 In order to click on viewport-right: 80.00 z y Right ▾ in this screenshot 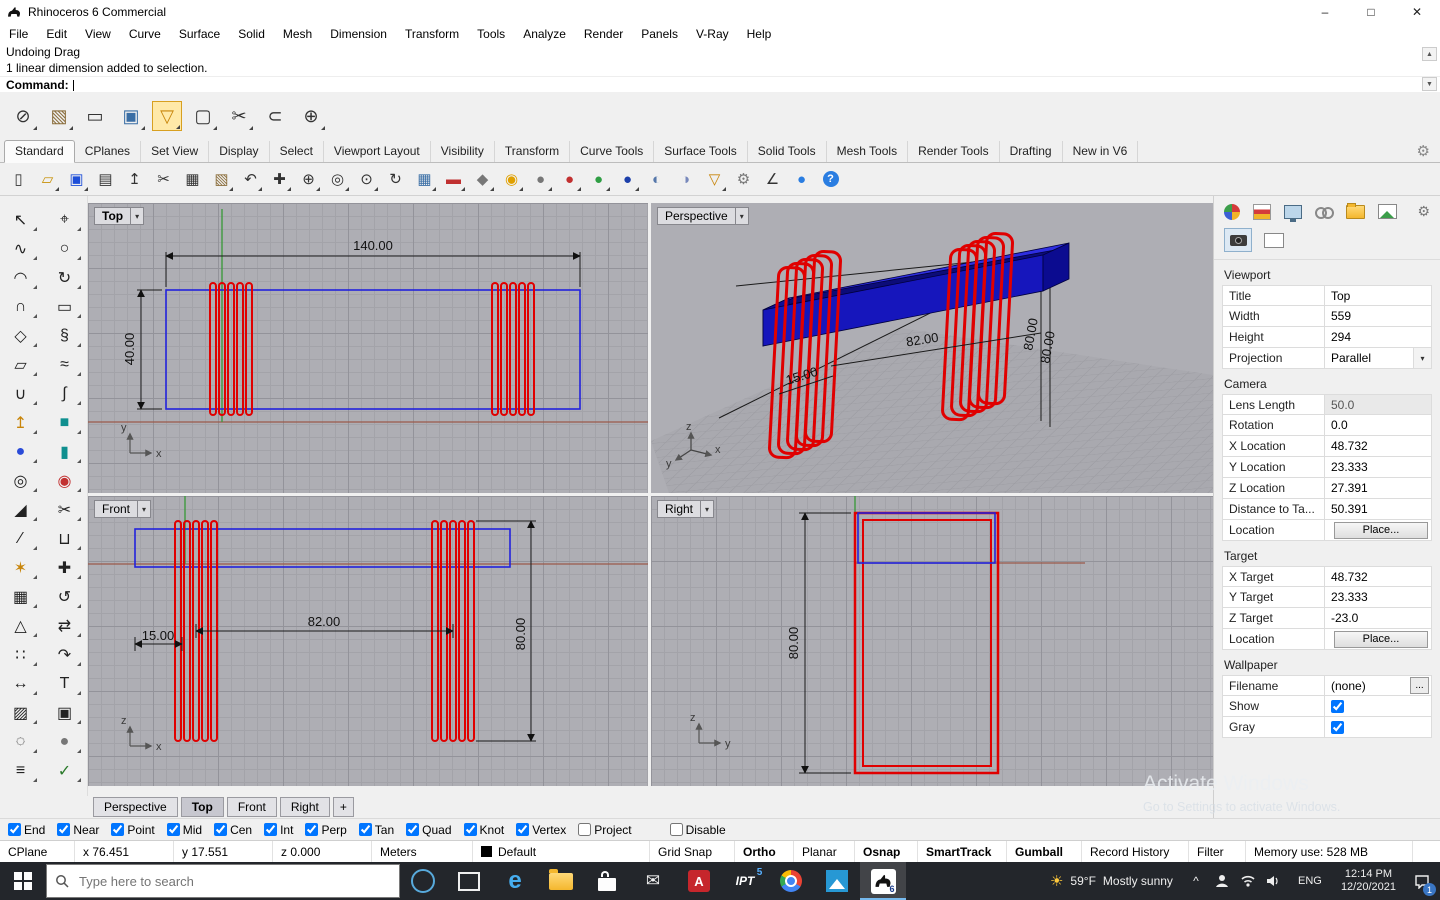, I will do `click(932, 641)`.